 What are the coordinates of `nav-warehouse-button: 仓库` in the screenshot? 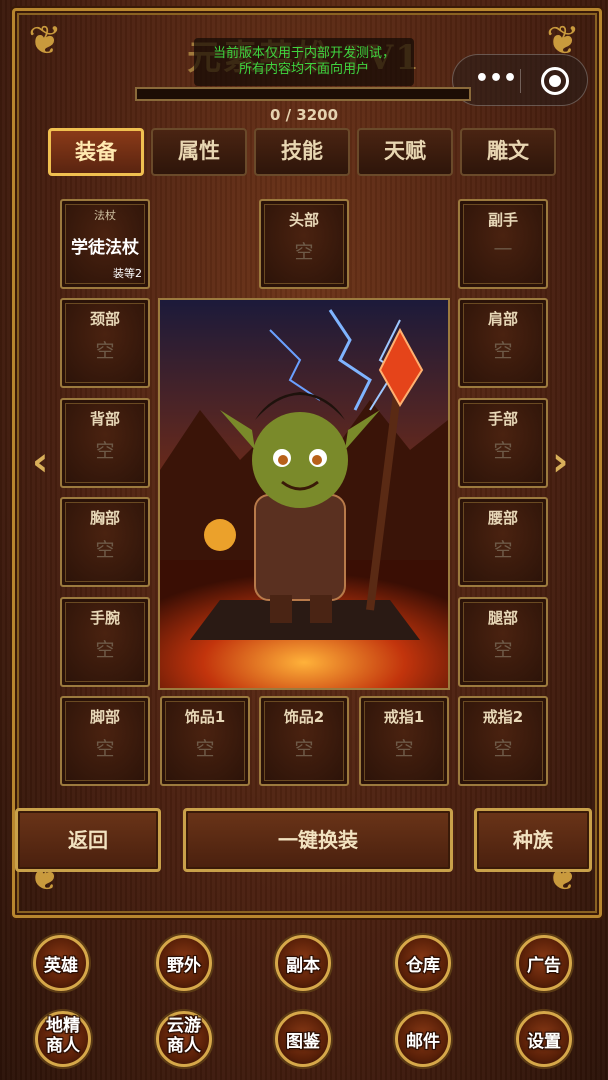 It's located at (423, 963).